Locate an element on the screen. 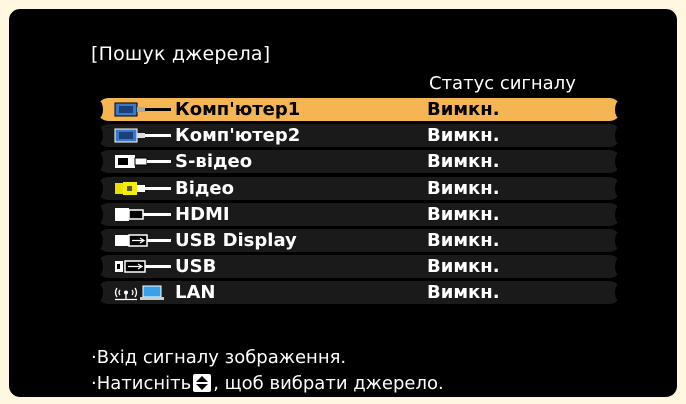  hdmi-port-icon is located at coordinates (143, 214).